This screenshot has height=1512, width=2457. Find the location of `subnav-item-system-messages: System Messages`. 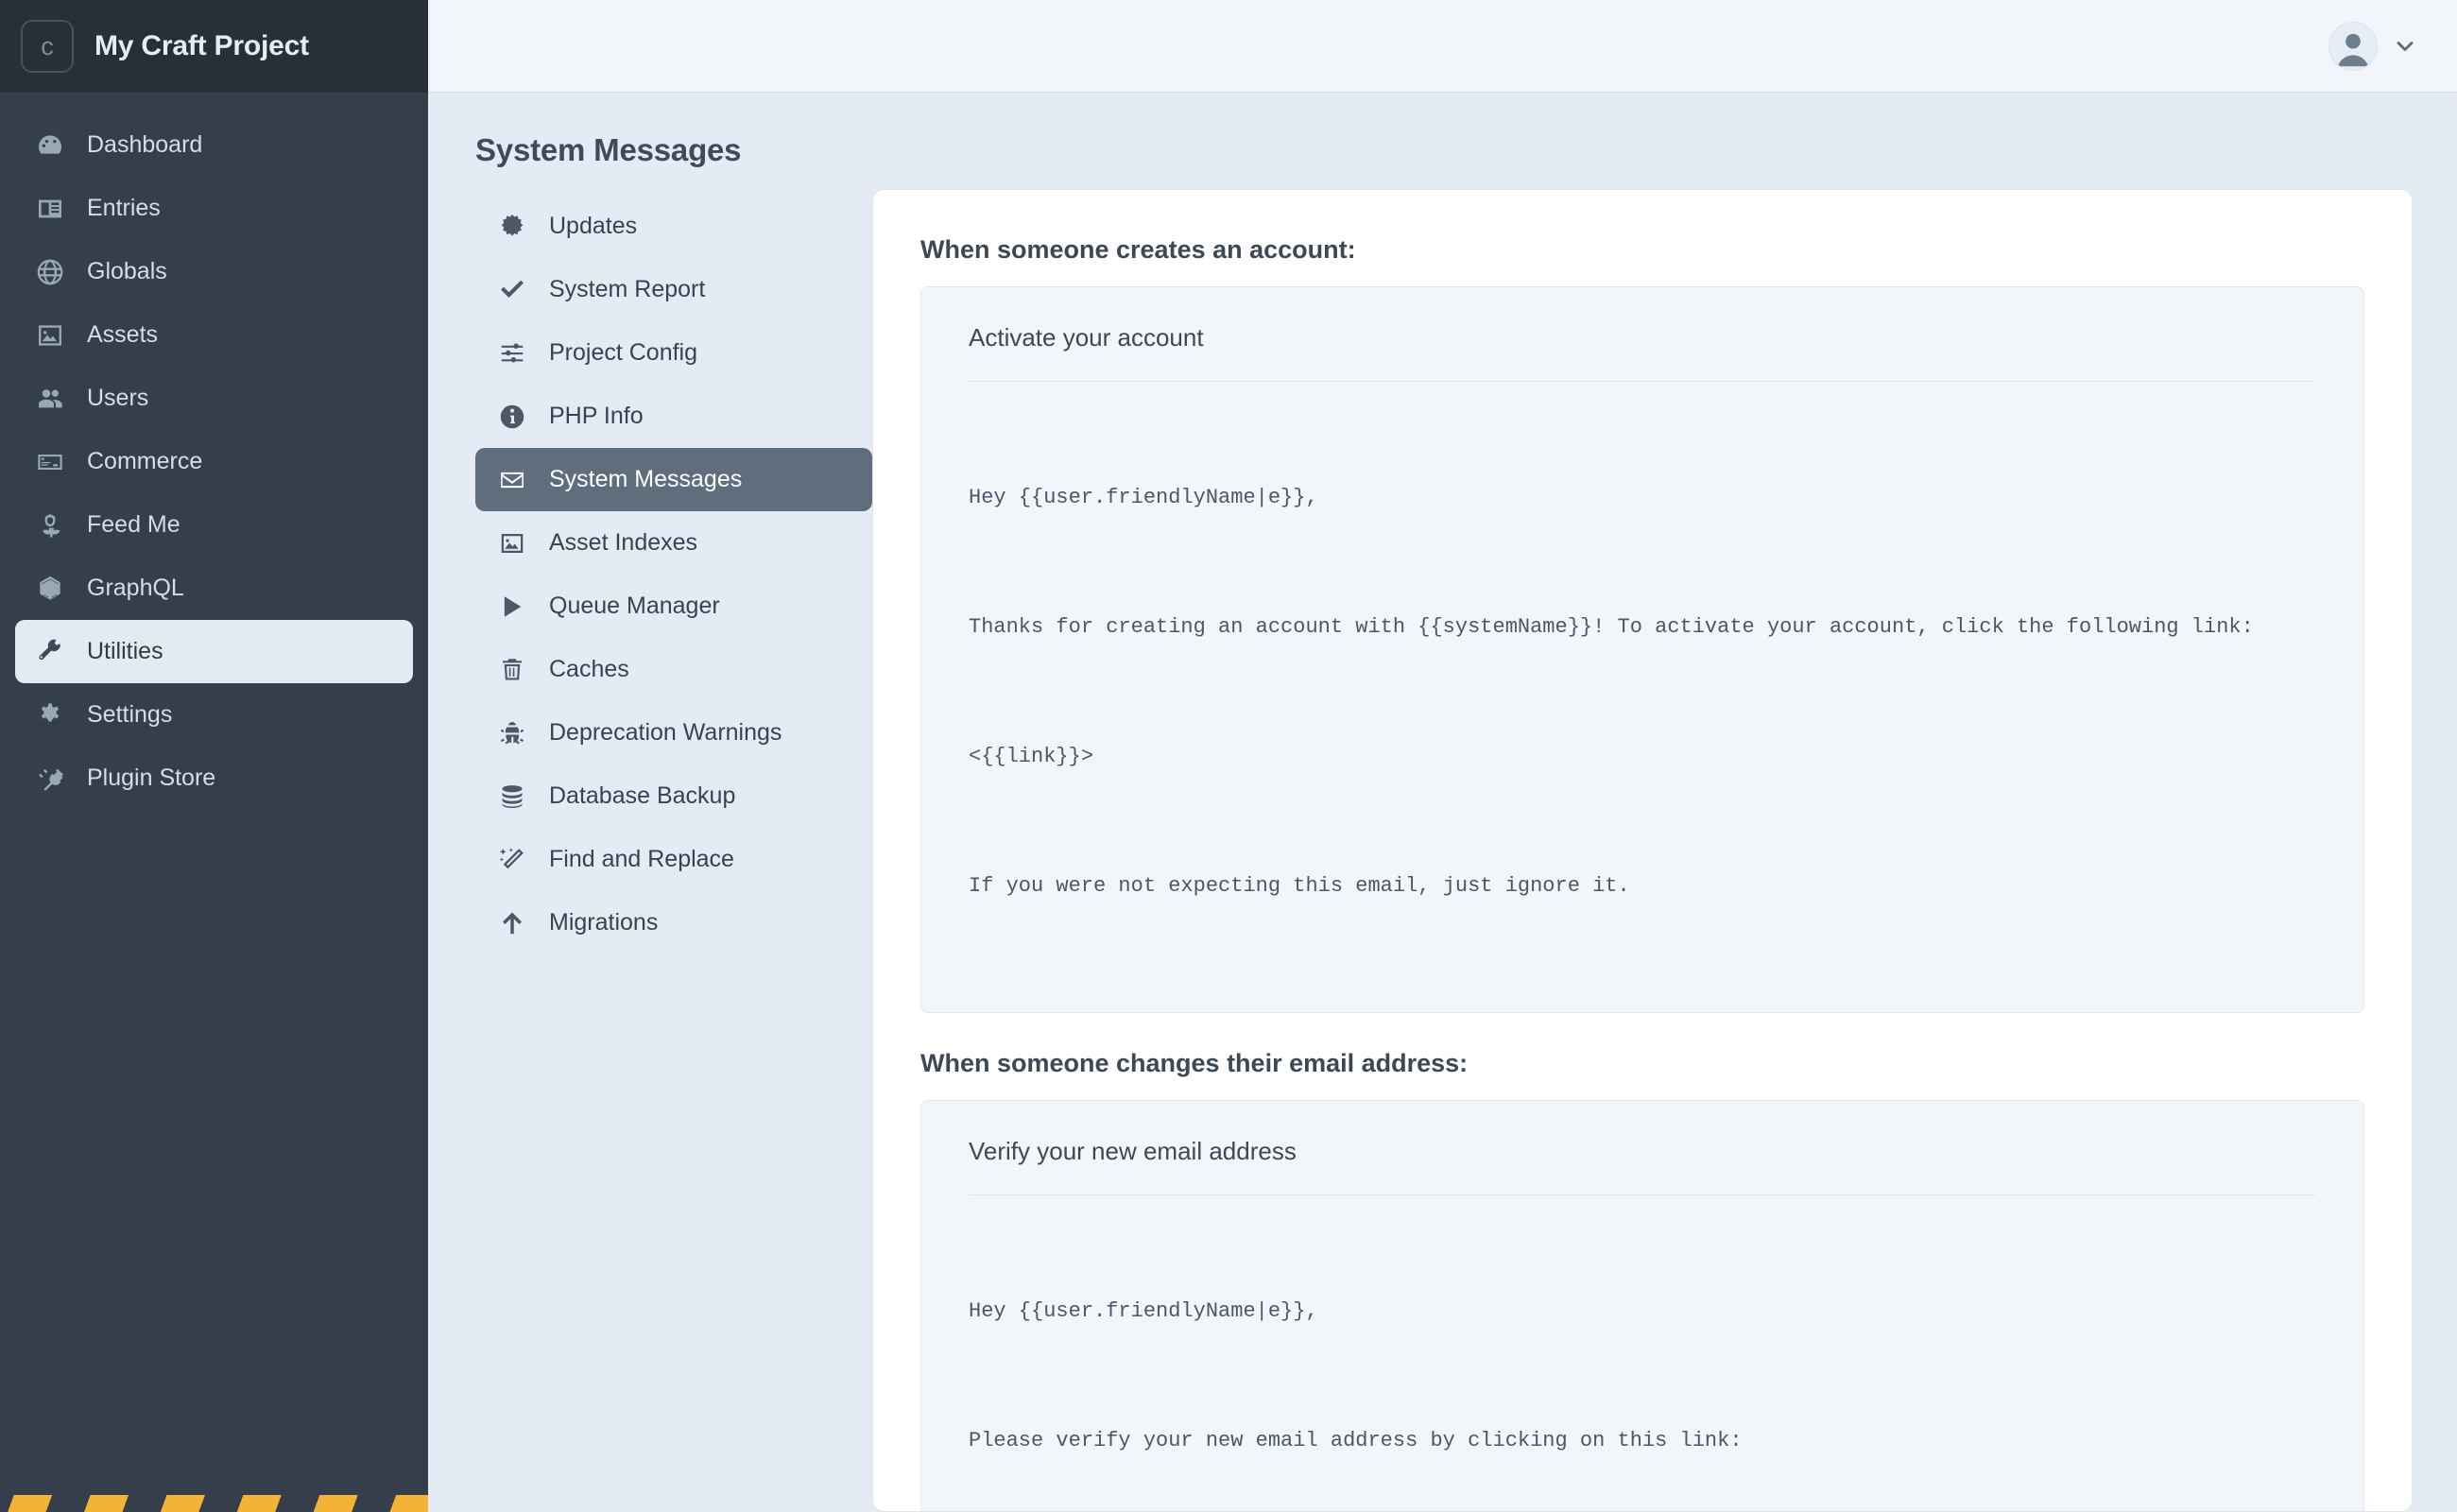

subnav-item-system-messages: System Messages is located at coordinates (673, 479).